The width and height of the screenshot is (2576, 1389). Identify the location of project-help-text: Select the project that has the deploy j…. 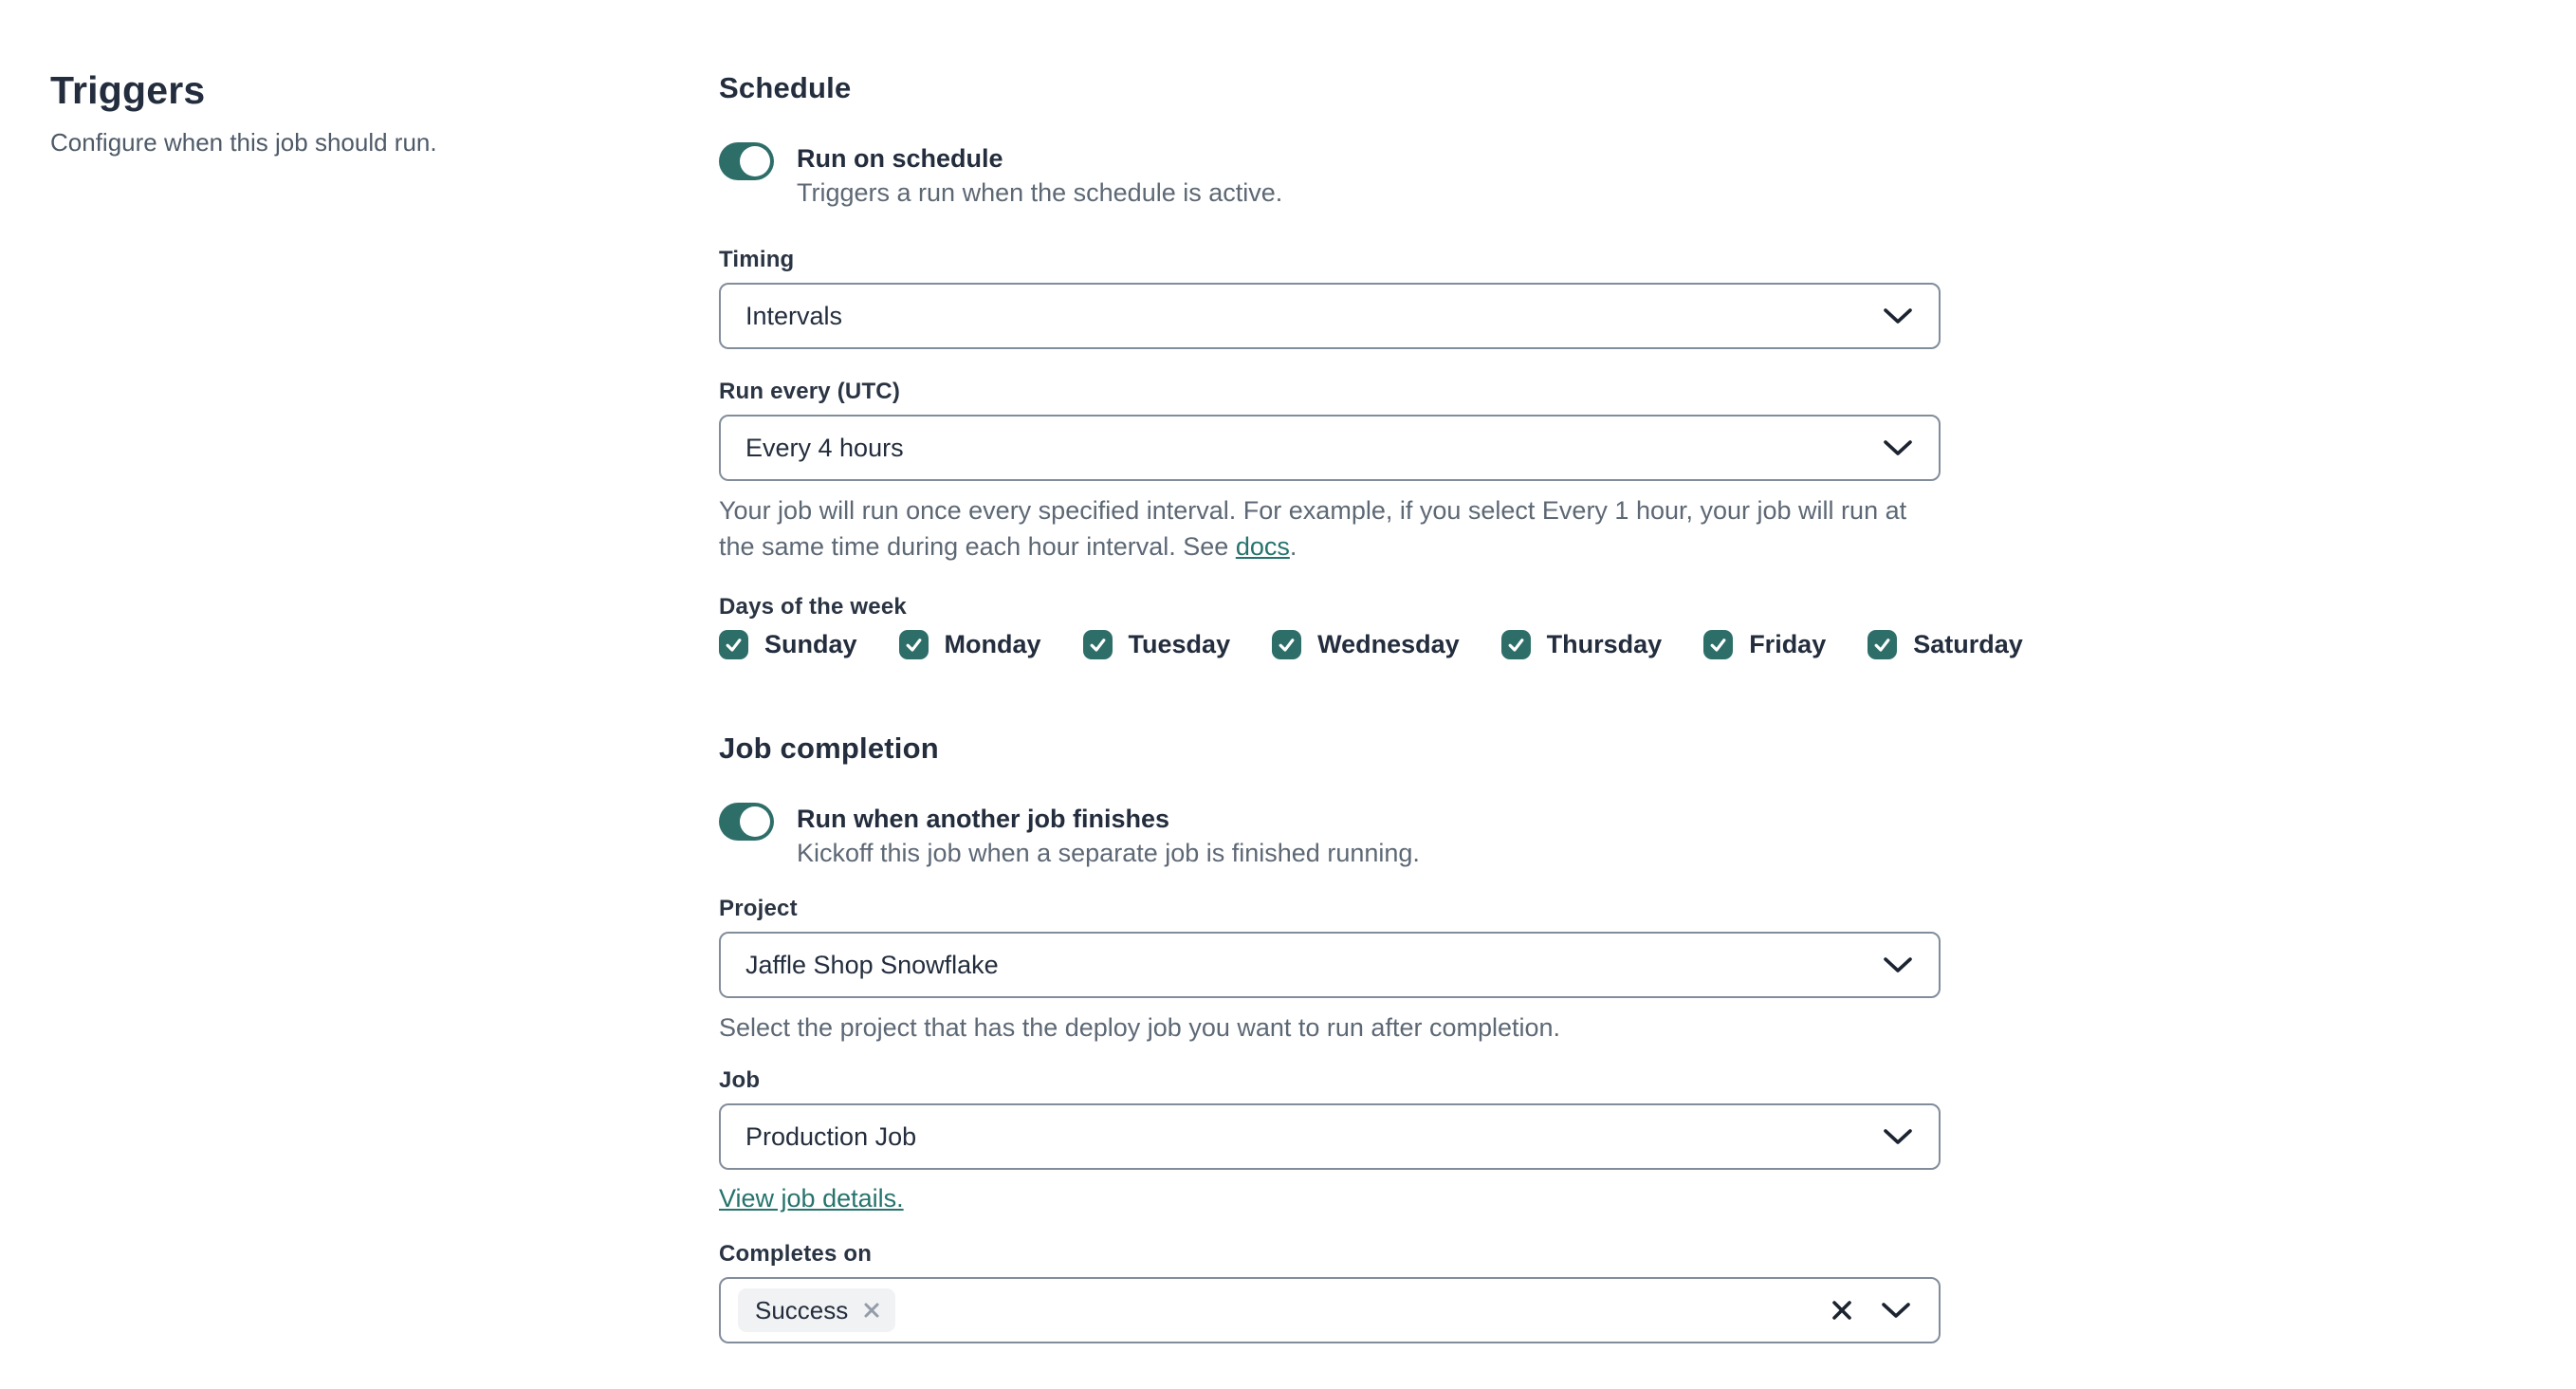
(1140, 1027).